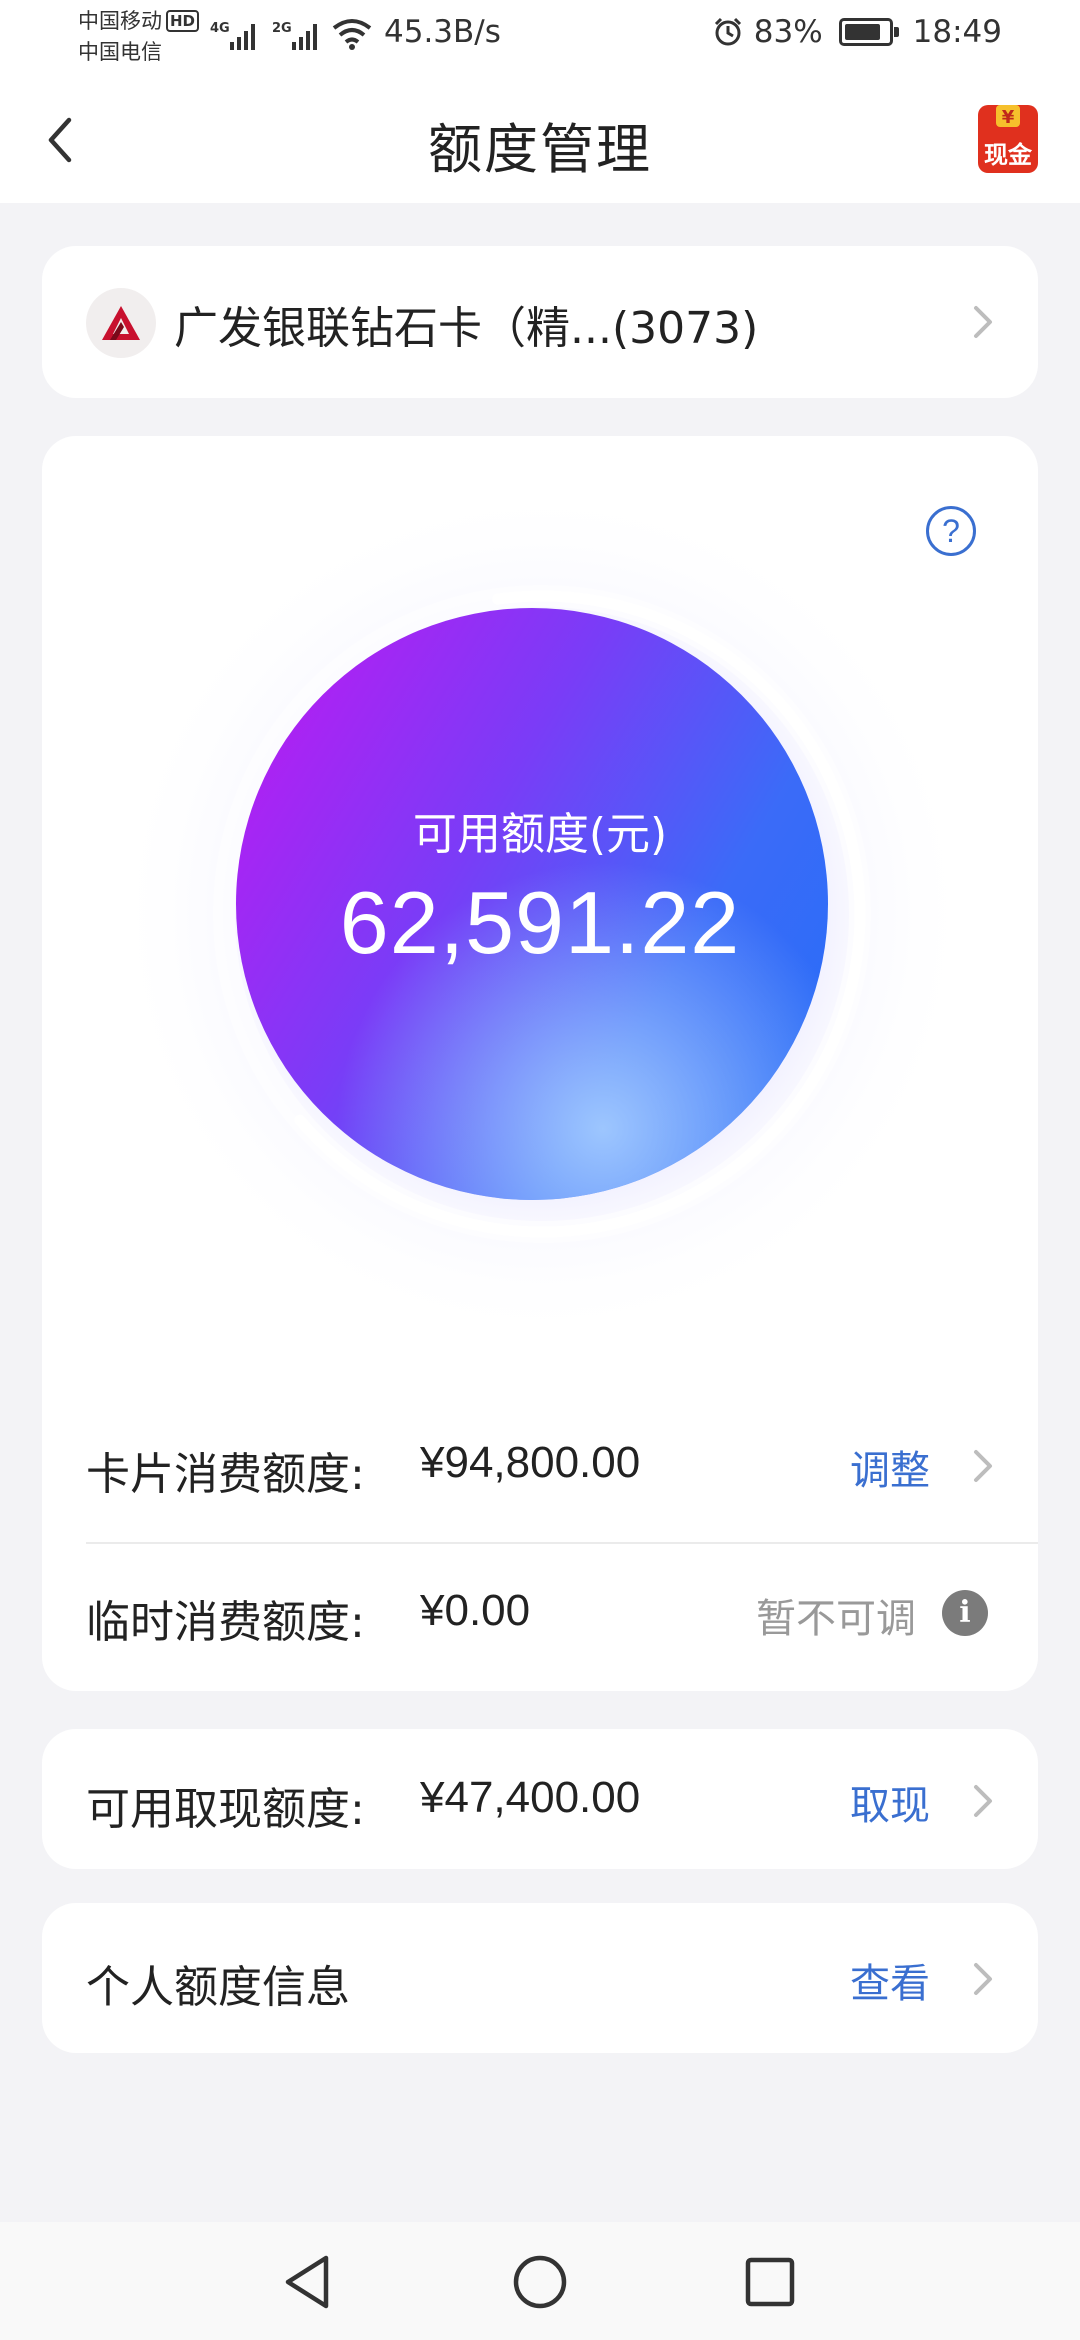 The height and width of the screenshot is (2340, 1080). I want to click on app-header: 额度管理 ¥ 现金, so click(540, 139).